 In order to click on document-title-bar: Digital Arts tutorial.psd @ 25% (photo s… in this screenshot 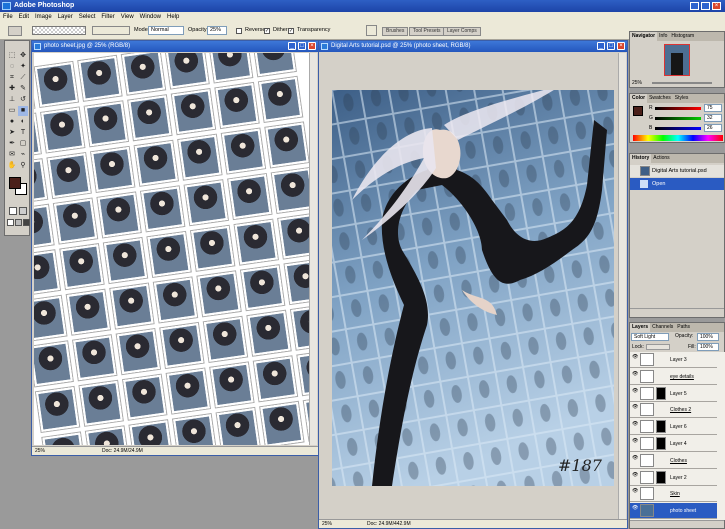, I will do `click(473, 46)`.